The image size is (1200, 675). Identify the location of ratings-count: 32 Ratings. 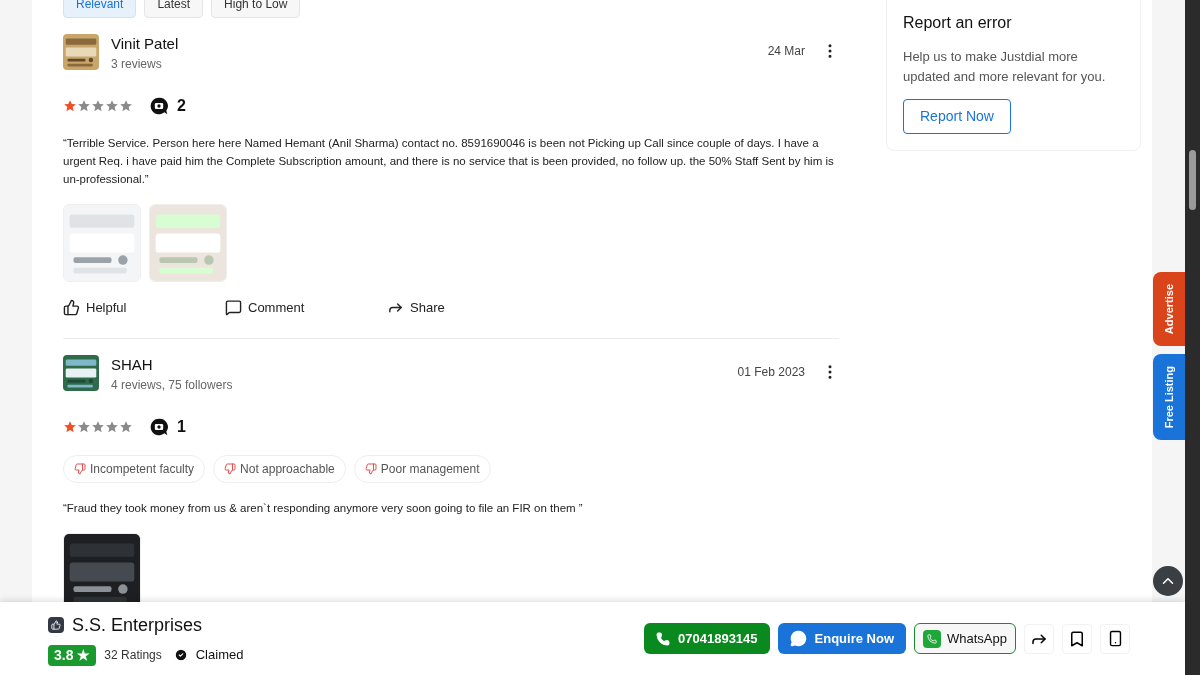
(133, 655).